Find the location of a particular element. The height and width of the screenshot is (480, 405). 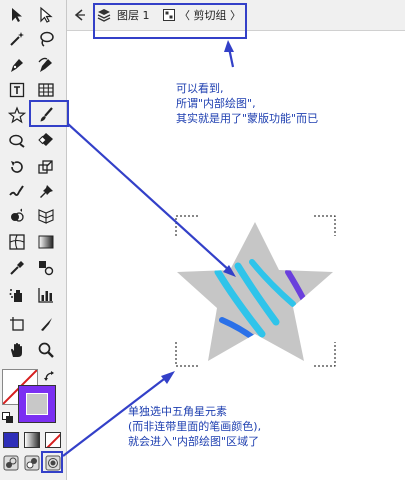

mesh-tool-icon is located at coordinates (17, 242).